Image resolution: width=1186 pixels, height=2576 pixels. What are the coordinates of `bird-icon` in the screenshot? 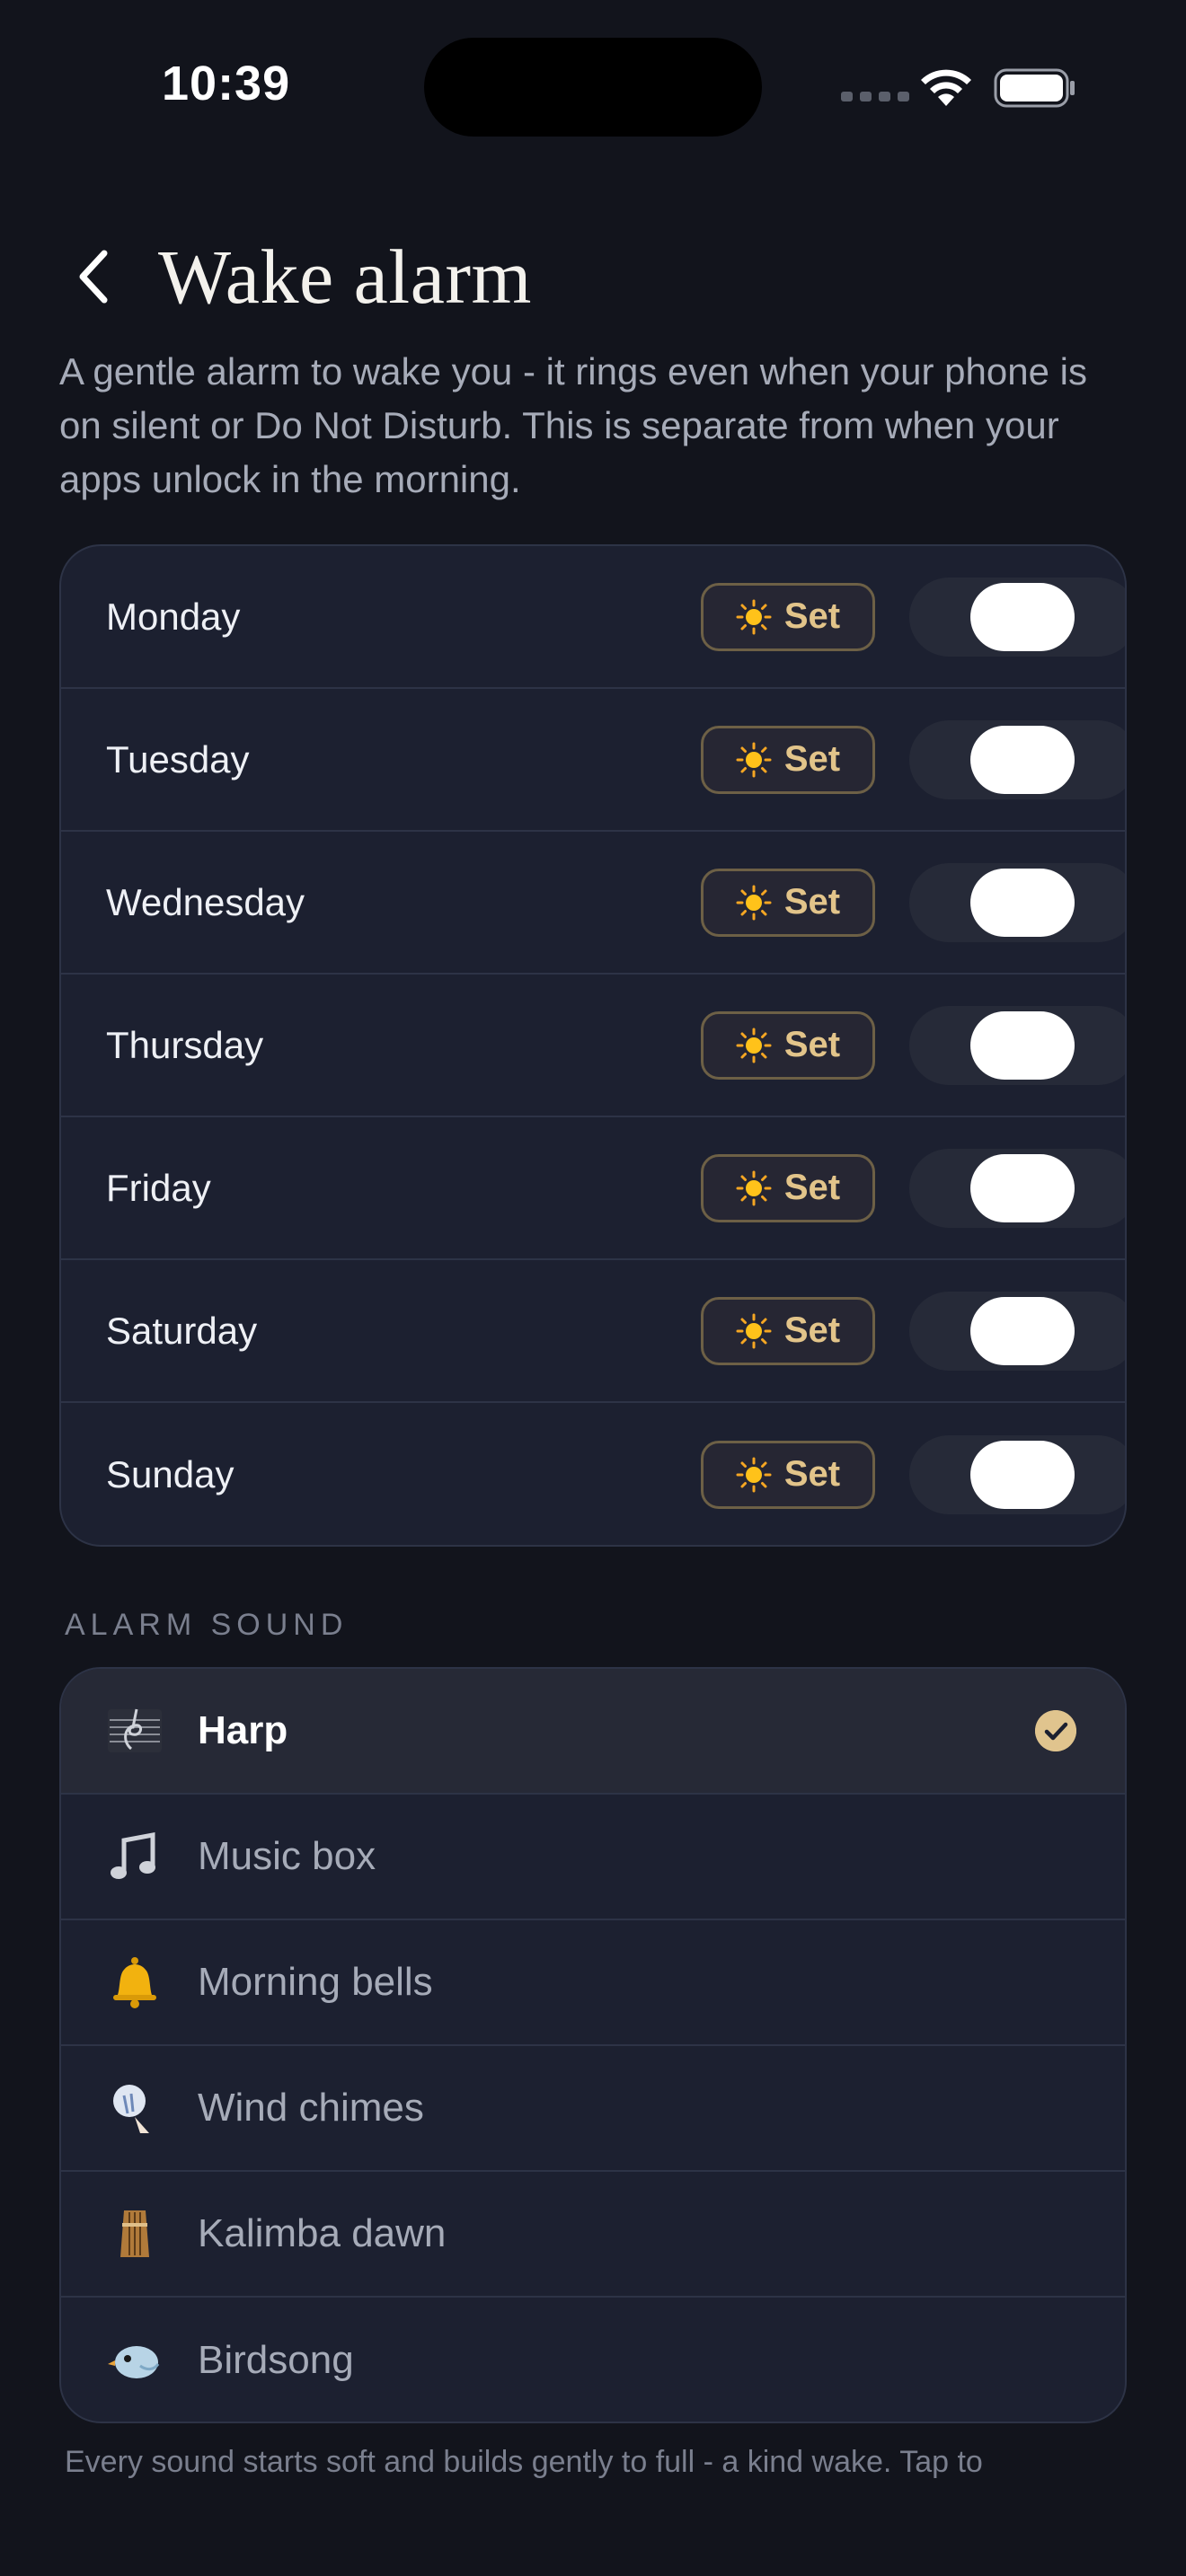 It's located at (134, 2360).